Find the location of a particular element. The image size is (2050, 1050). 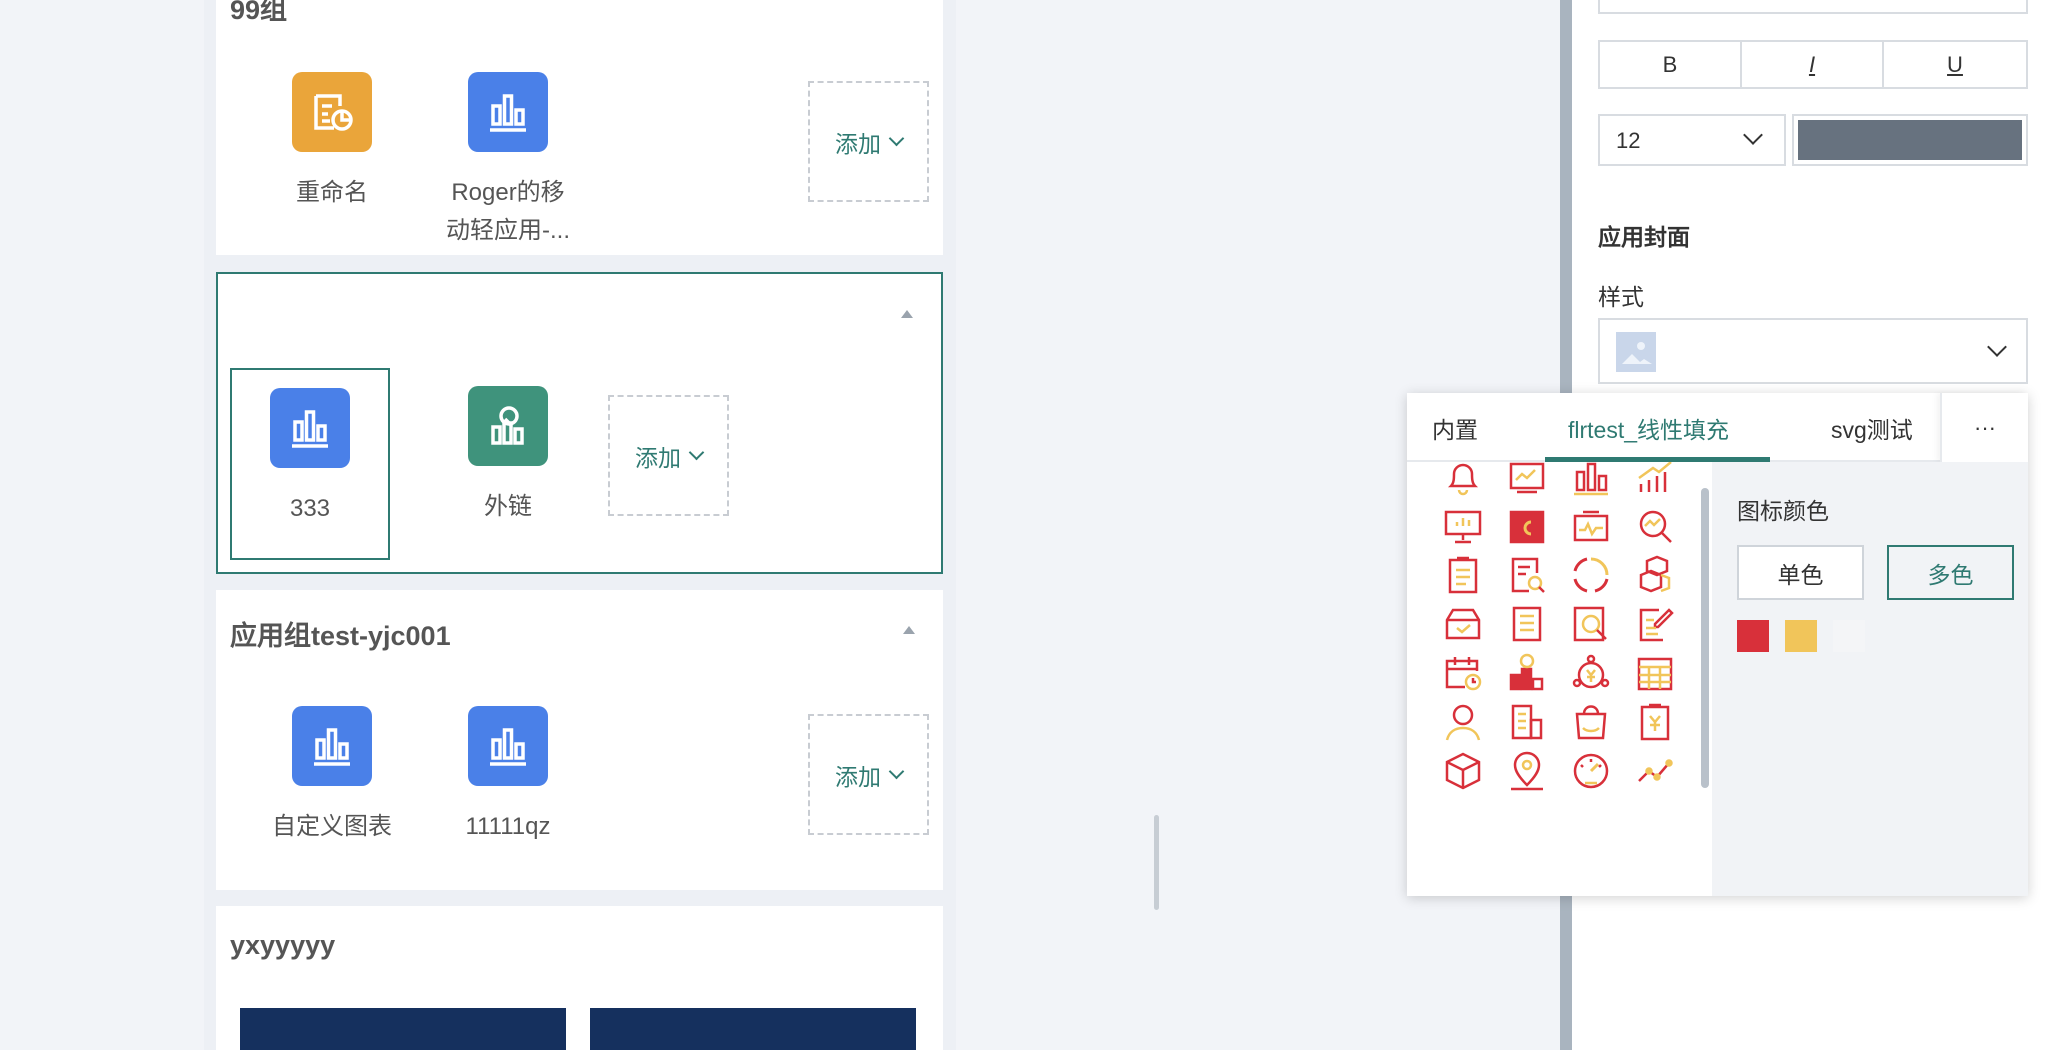

group-title: yxyyyyy is located at coordinates (283, 945).